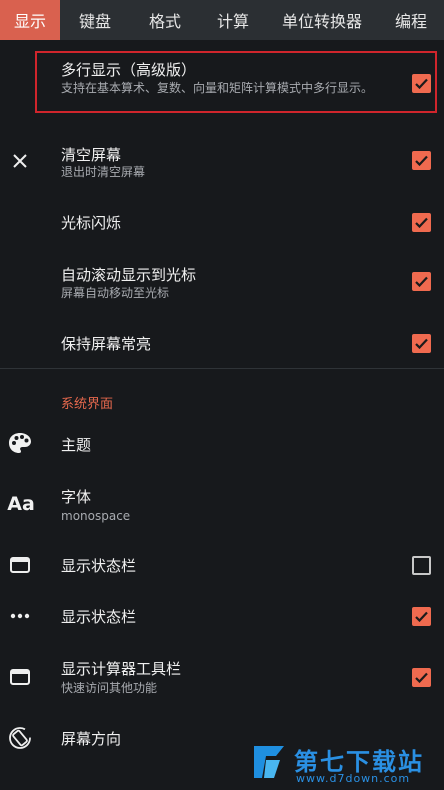 The height and width of the screenshot is (790, 444). I want to click on setting-subtitle: 退出时清空屏幕, so click(103, 172).